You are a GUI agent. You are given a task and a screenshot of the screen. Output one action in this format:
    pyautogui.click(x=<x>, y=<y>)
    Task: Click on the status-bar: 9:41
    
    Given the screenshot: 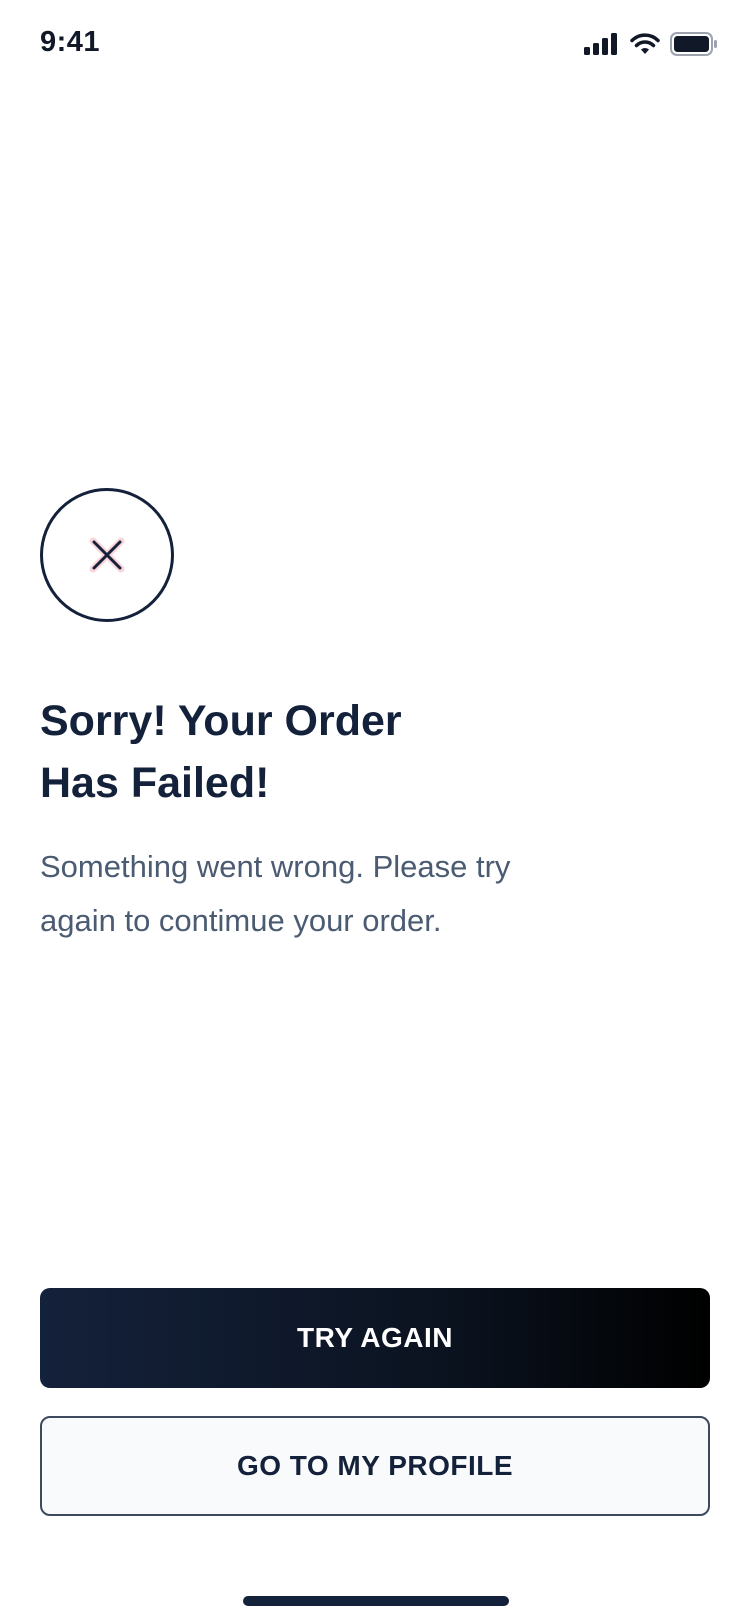 What is the action you would take?
    pyautogui.click(x=375, y=46)
    